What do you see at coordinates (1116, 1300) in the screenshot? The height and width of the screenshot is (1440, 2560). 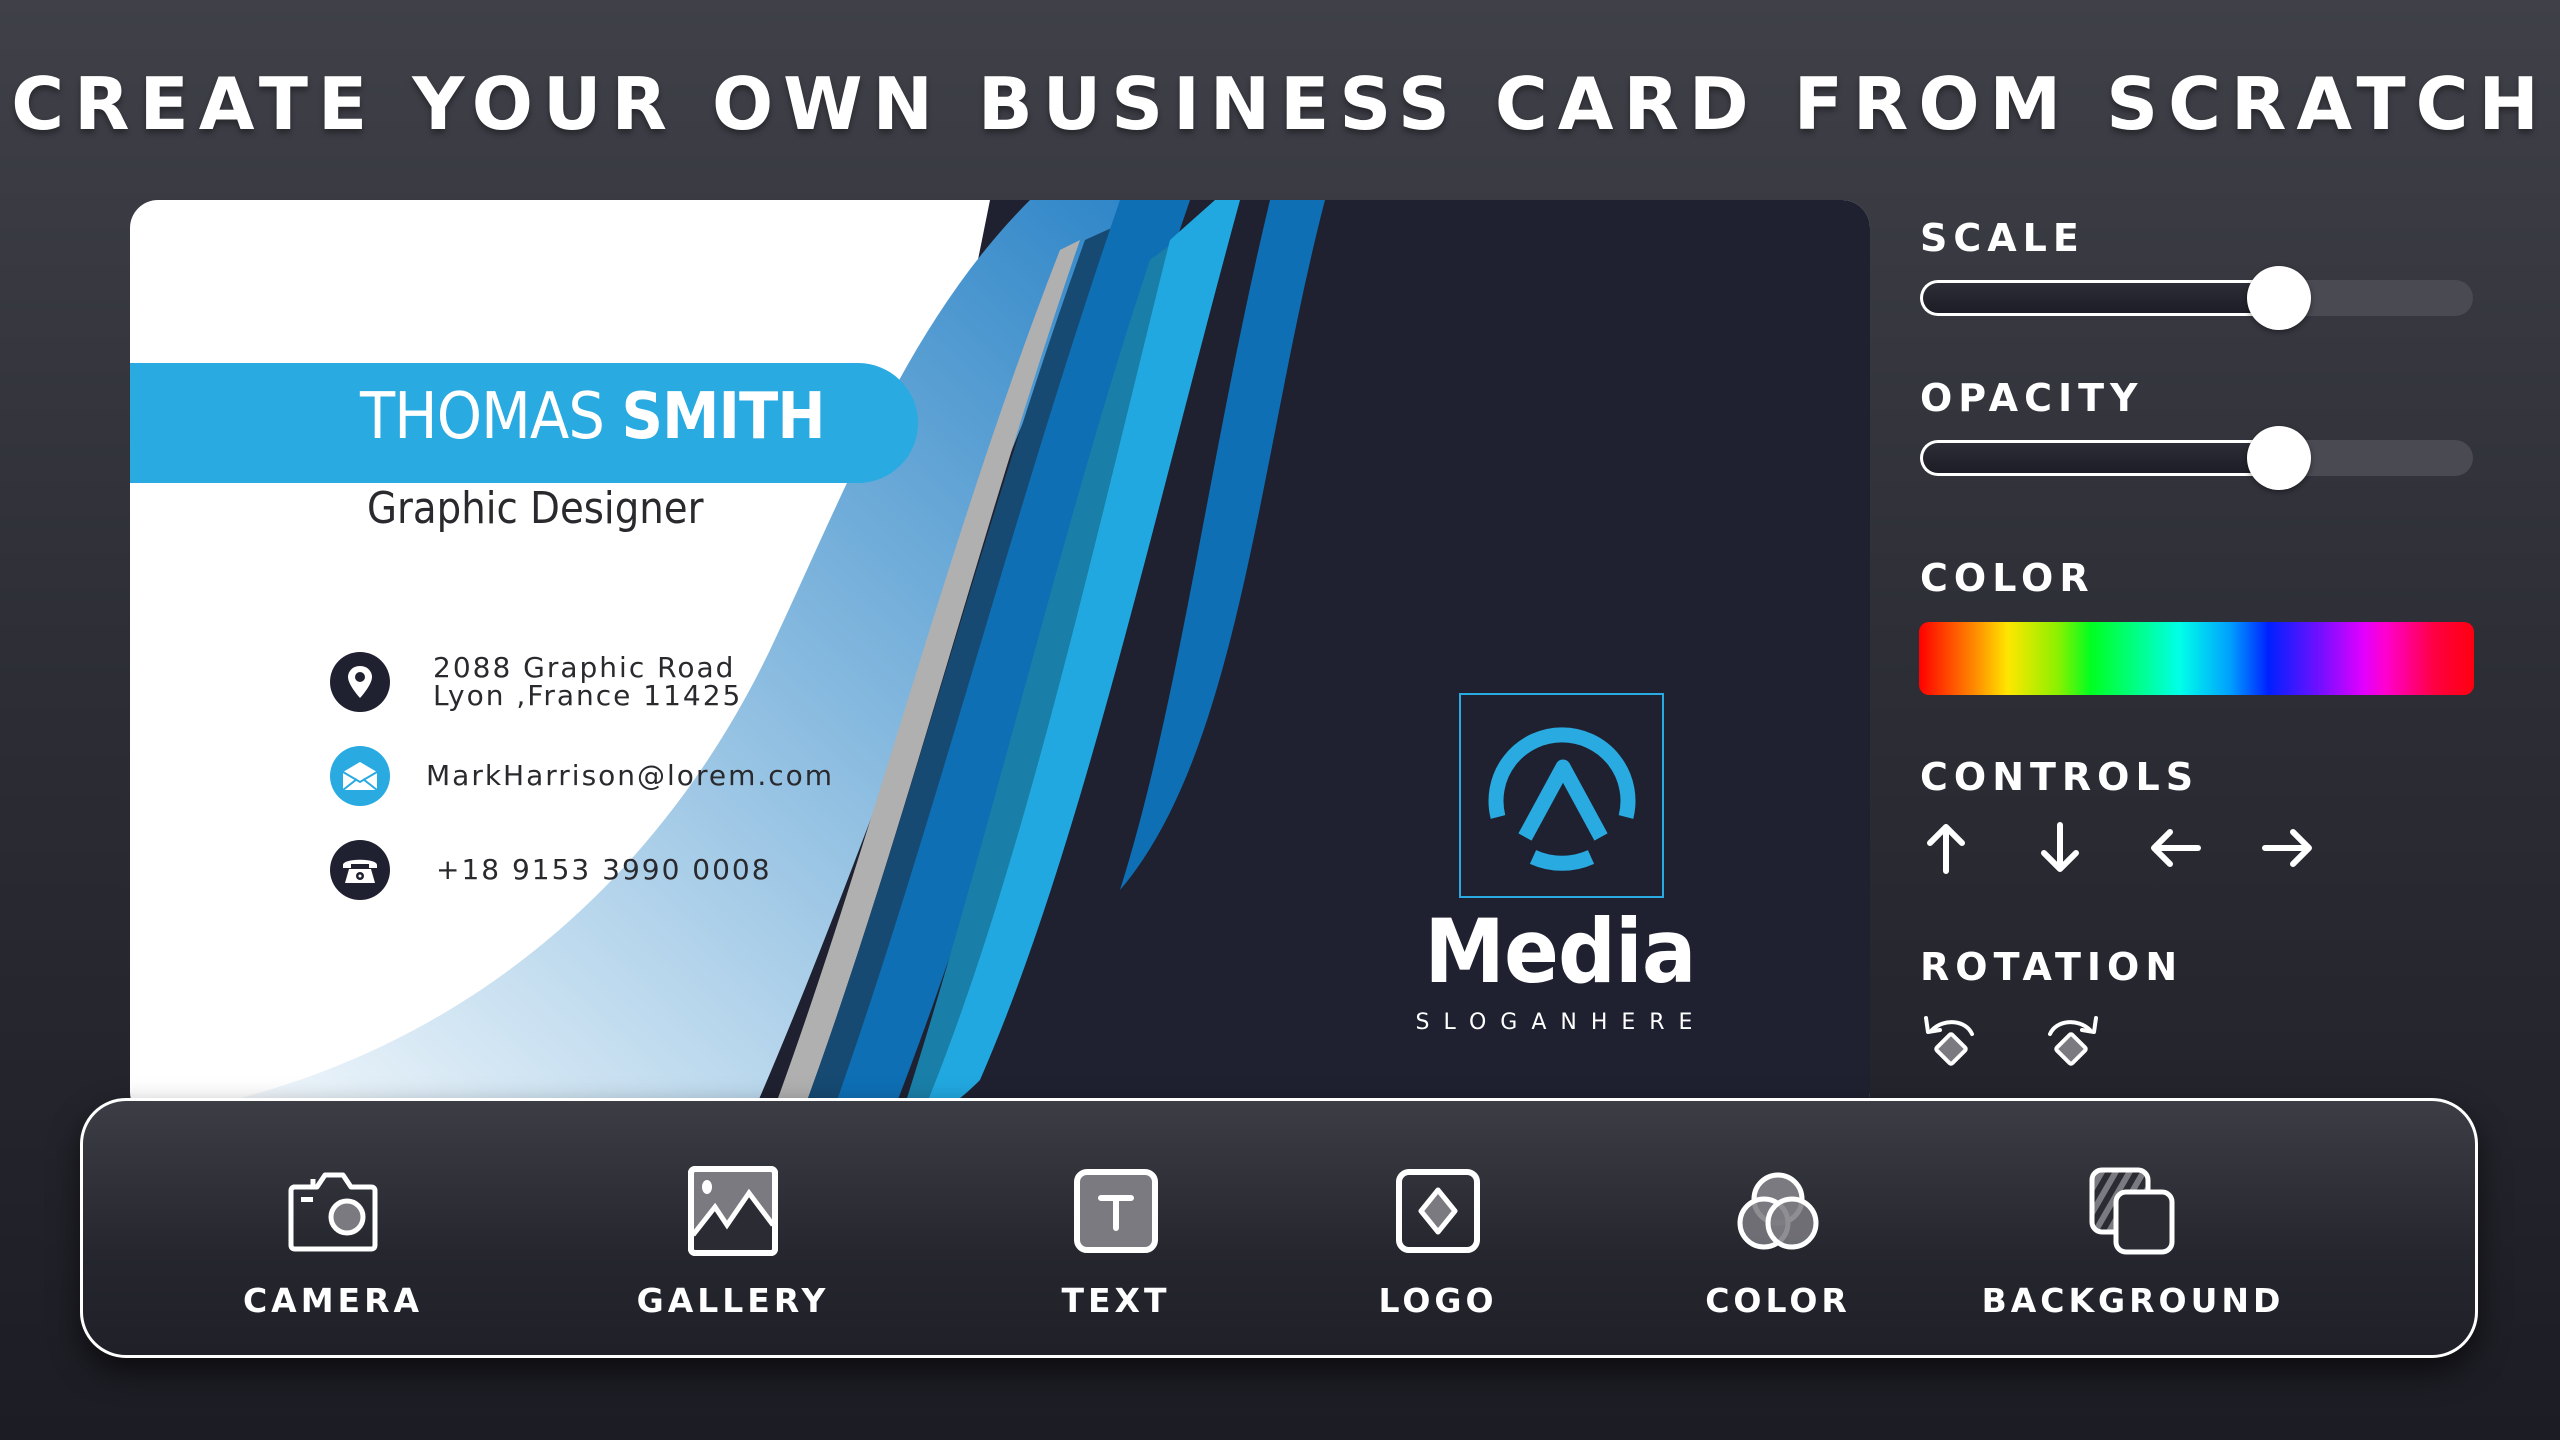 I see `toolbar-text-label: TEXT` at bounding box center [1116, 1300].